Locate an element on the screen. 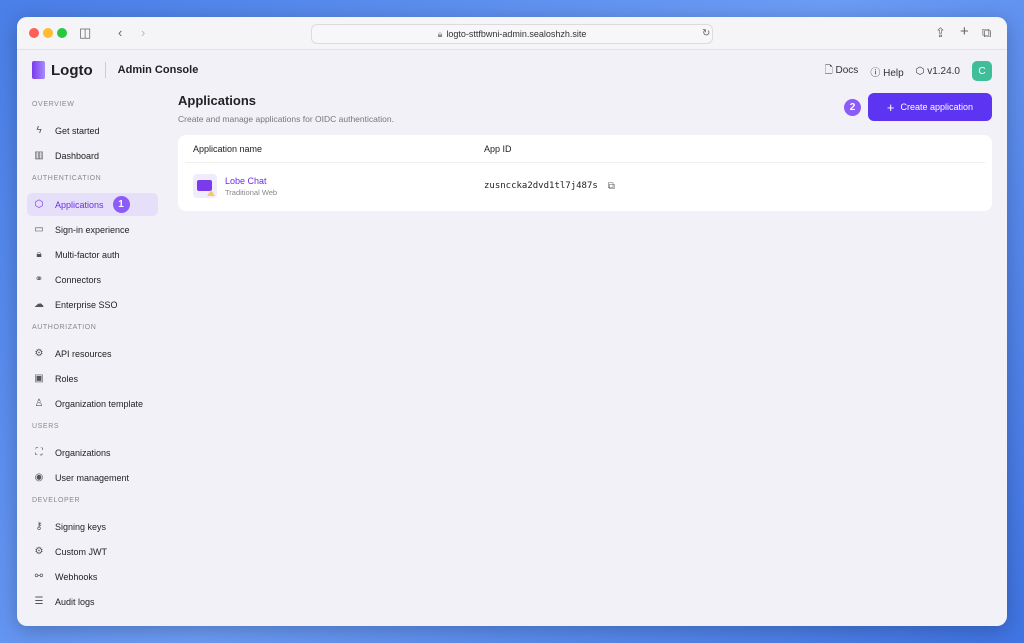  step-badge: 1 is located at coordinates (121, 204).